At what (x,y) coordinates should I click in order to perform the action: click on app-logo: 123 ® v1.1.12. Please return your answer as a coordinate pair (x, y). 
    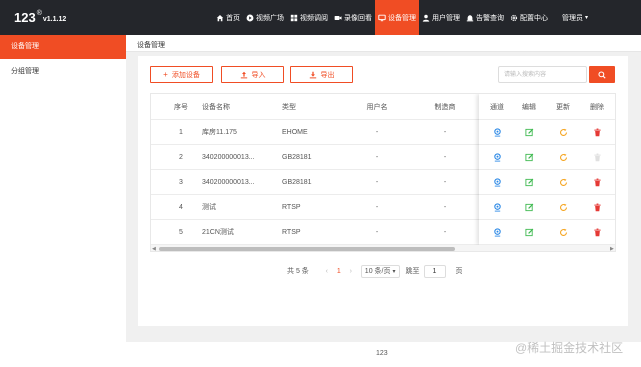
    Looking at the image, I should click on (40, 18).